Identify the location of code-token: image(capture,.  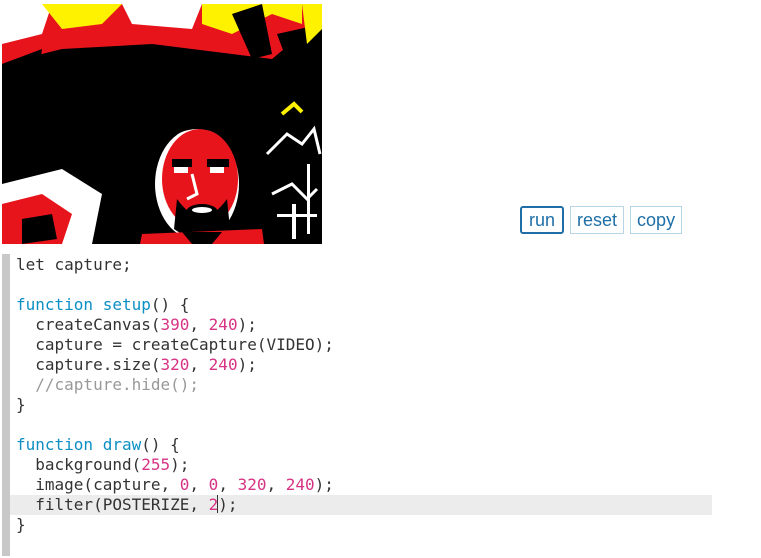
(98, 484).